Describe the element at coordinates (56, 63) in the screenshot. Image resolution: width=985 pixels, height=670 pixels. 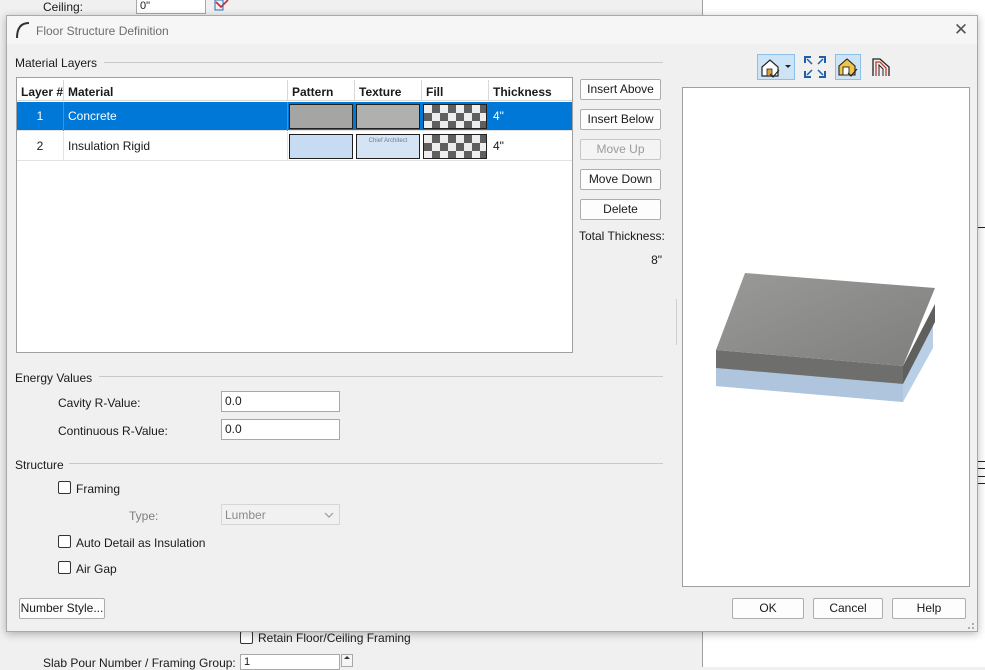
I see `material-layers-heading: Material Layers` at that location.